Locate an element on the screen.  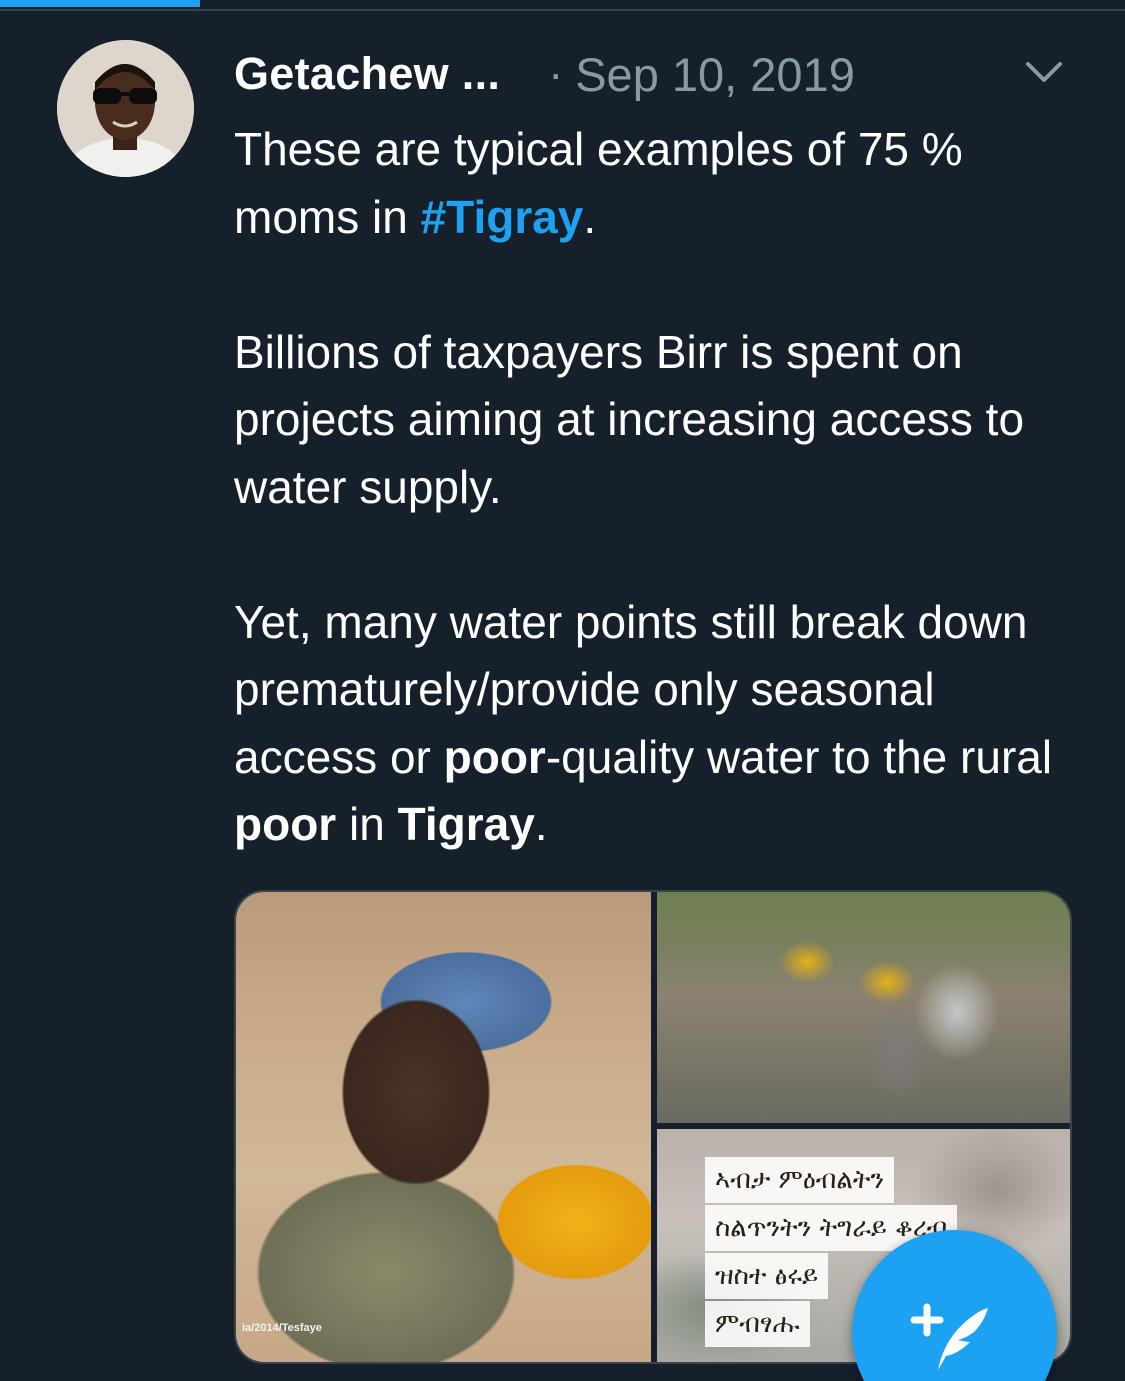
media-photo-water-queue is located at coordinates (863, 1007).